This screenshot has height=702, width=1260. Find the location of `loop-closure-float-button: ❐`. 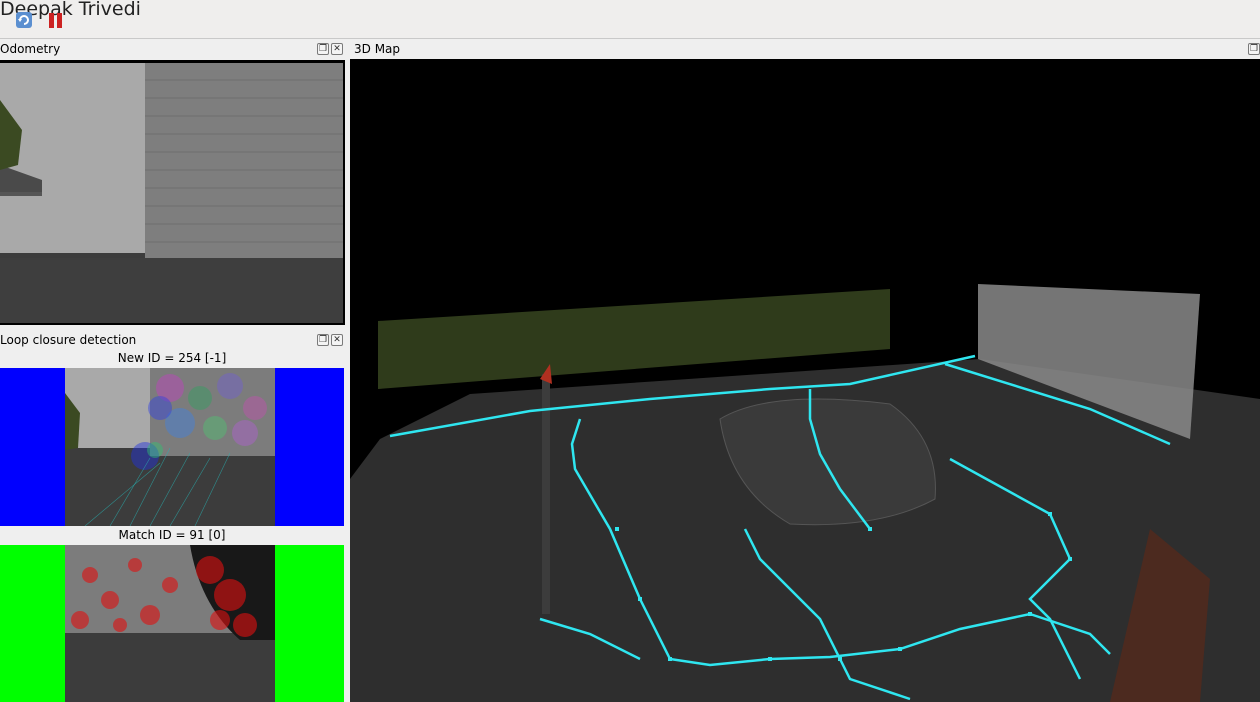

loop-closure-float-button: ❐ is located at coordinates (323, 340).